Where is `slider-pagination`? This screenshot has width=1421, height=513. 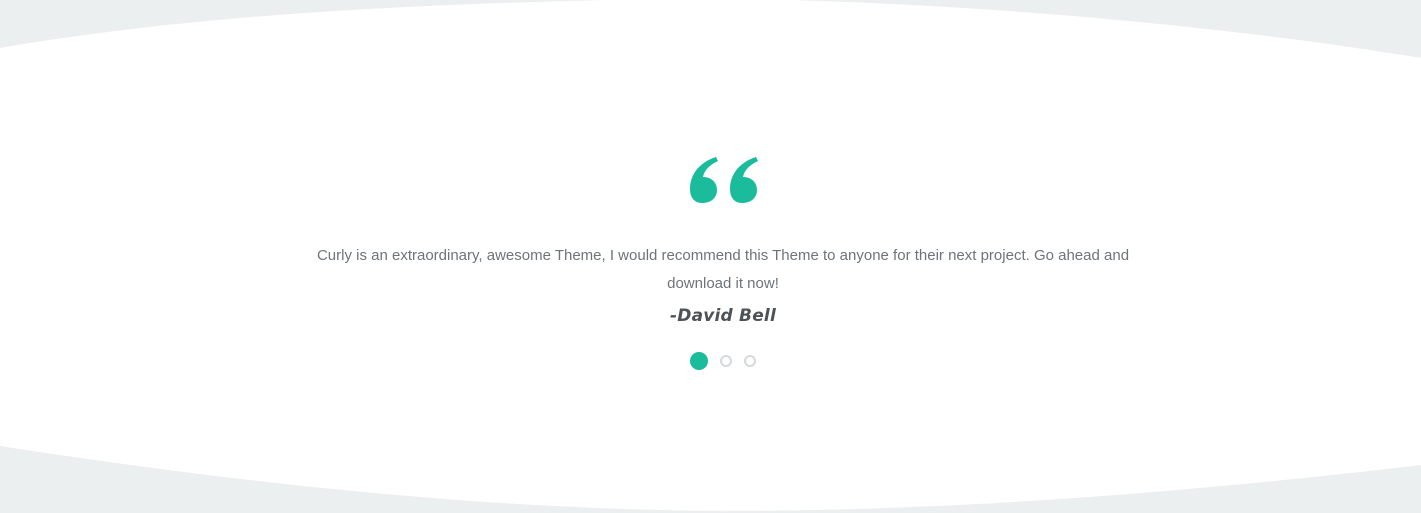
slider-pagination is located at coordinates (722, 361).